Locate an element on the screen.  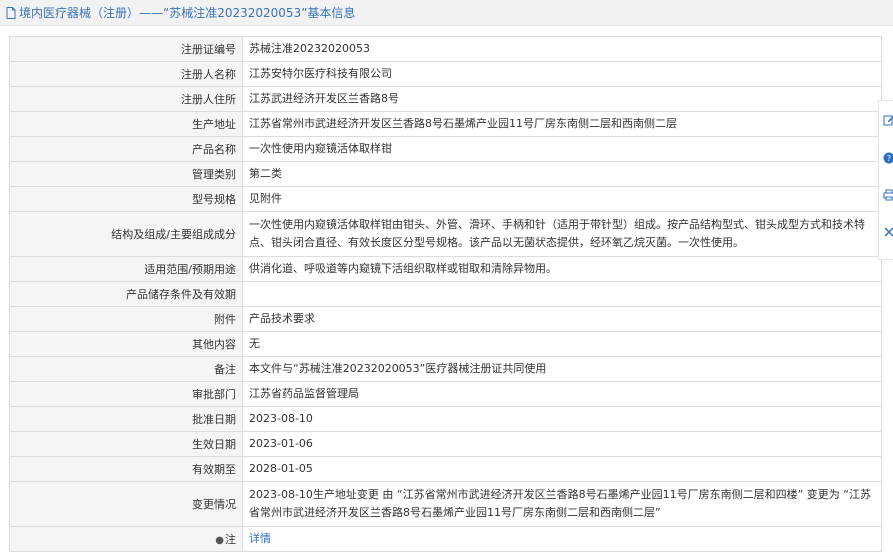
row-value: 苏械注准20232020053 is located at coordinates (562, 49).